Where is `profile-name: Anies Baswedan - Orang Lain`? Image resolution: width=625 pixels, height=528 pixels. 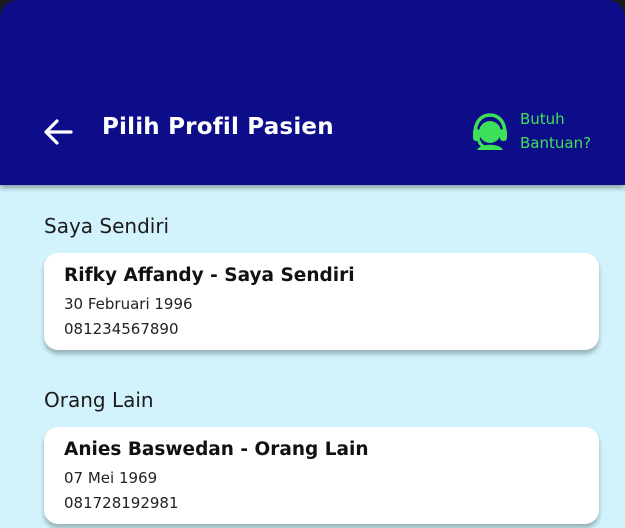 profile-name: Anies Baswedan - Orang Lain is located at coordinates (216, 449).